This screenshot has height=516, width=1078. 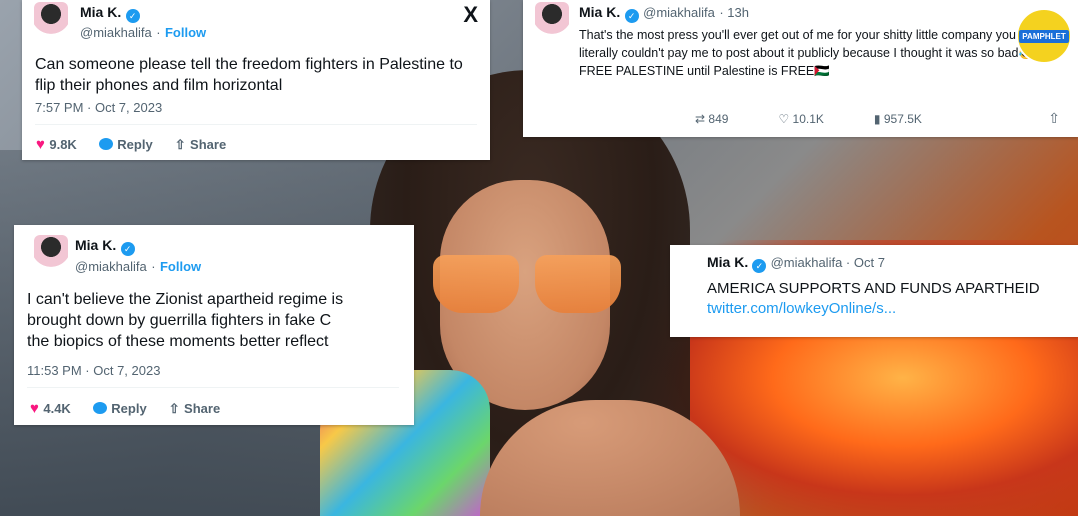 I want to click on tweet-stats: ⇄ 849 ♡ 10.1K ▮ 957.5K, so click(x=808, y=119).